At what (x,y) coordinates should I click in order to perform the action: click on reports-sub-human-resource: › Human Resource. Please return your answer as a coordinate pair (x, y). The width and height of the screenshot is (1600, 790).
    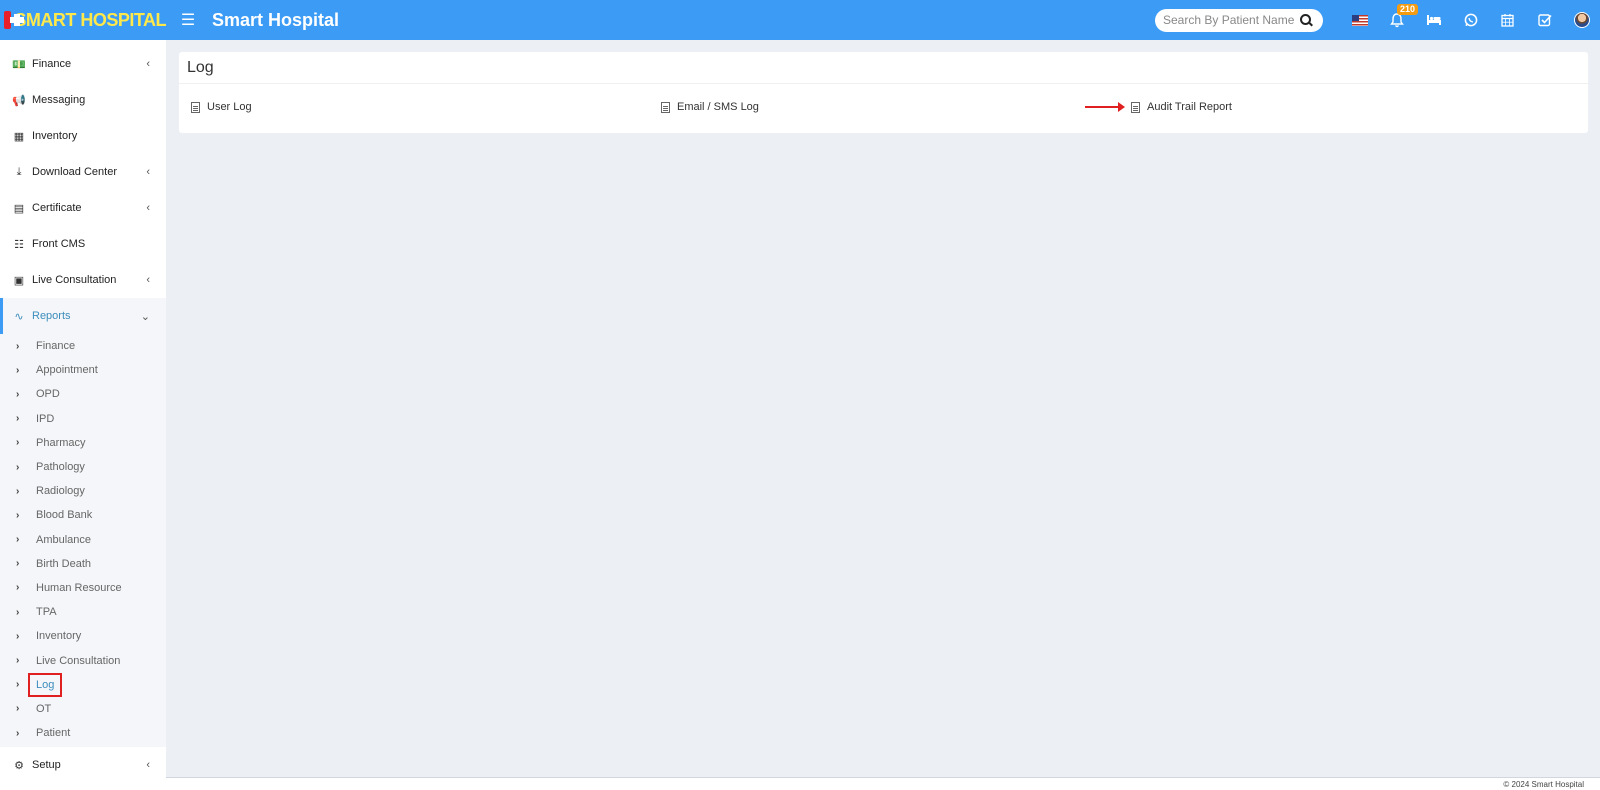
    Looking at the image, I should click on (83, 588).